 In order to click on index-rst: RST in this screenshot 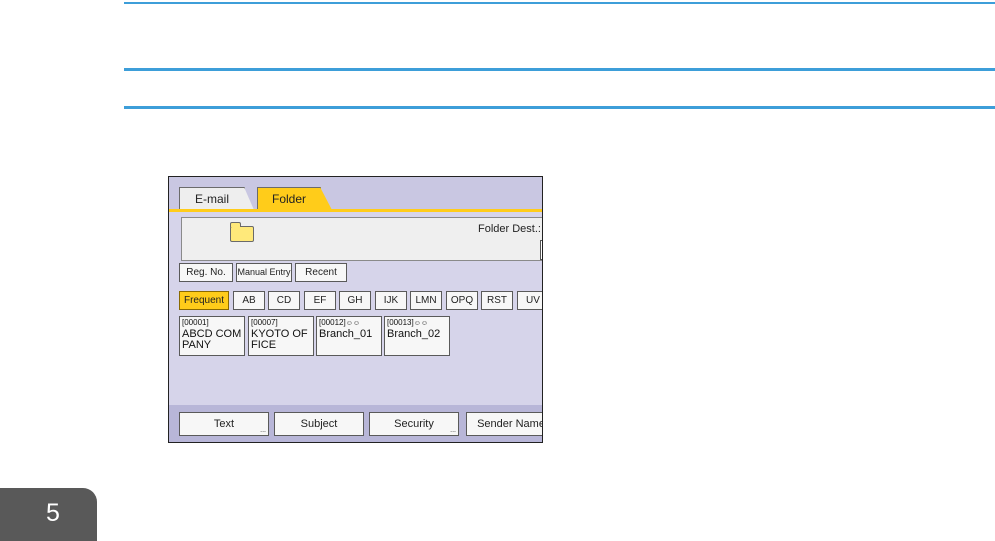, I will do `click(497, 300)`.